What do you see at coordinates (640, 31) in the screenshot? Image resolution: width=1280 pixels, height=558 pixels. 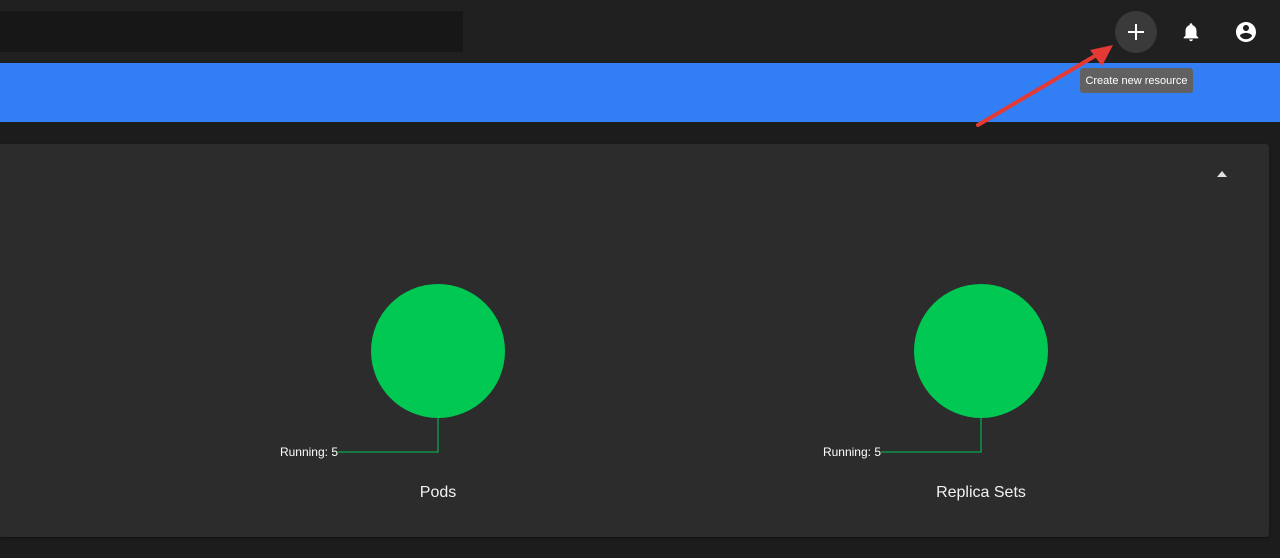 I see `top-app-bar` at bounding box center [640, 31].